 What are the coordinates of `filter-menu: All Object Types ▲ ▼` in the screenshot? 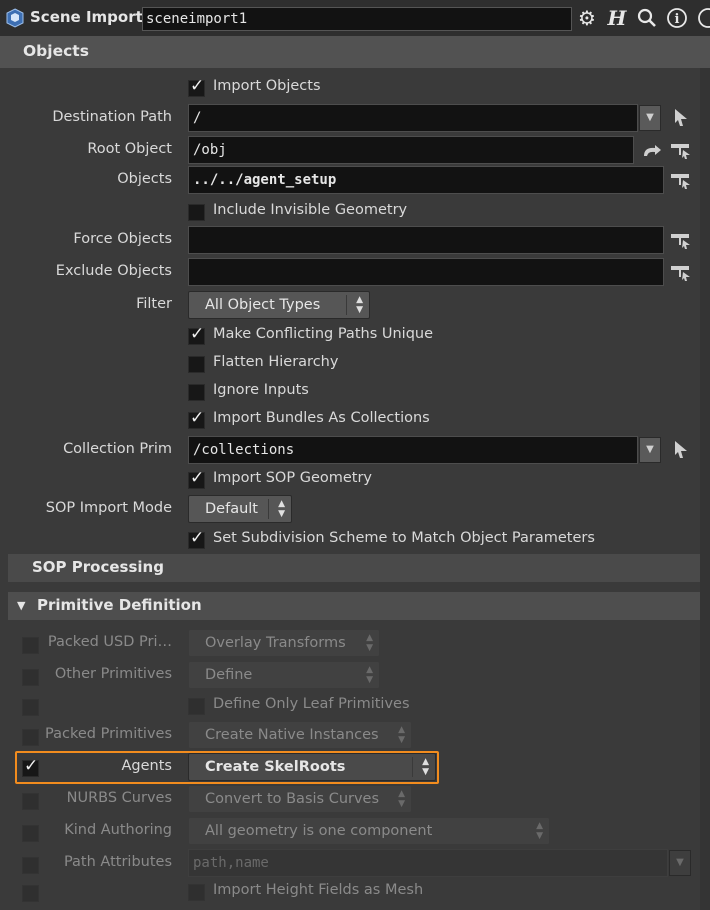 It's located at (279, 305).